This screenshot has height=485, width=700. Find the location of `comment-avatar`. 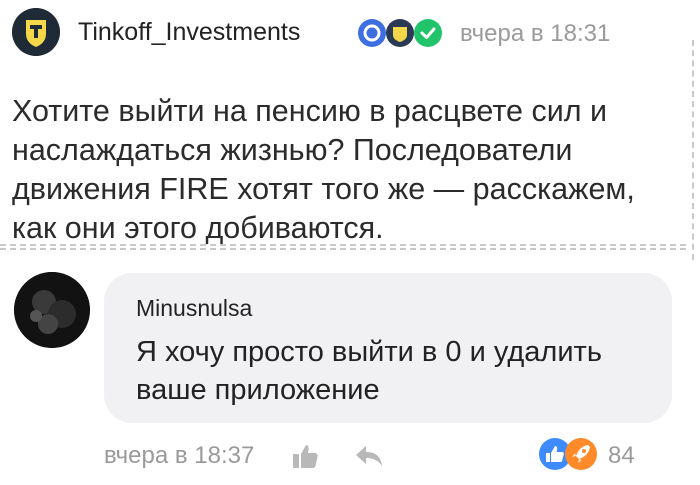

comment-avatar is located at coordinates (52, 310).